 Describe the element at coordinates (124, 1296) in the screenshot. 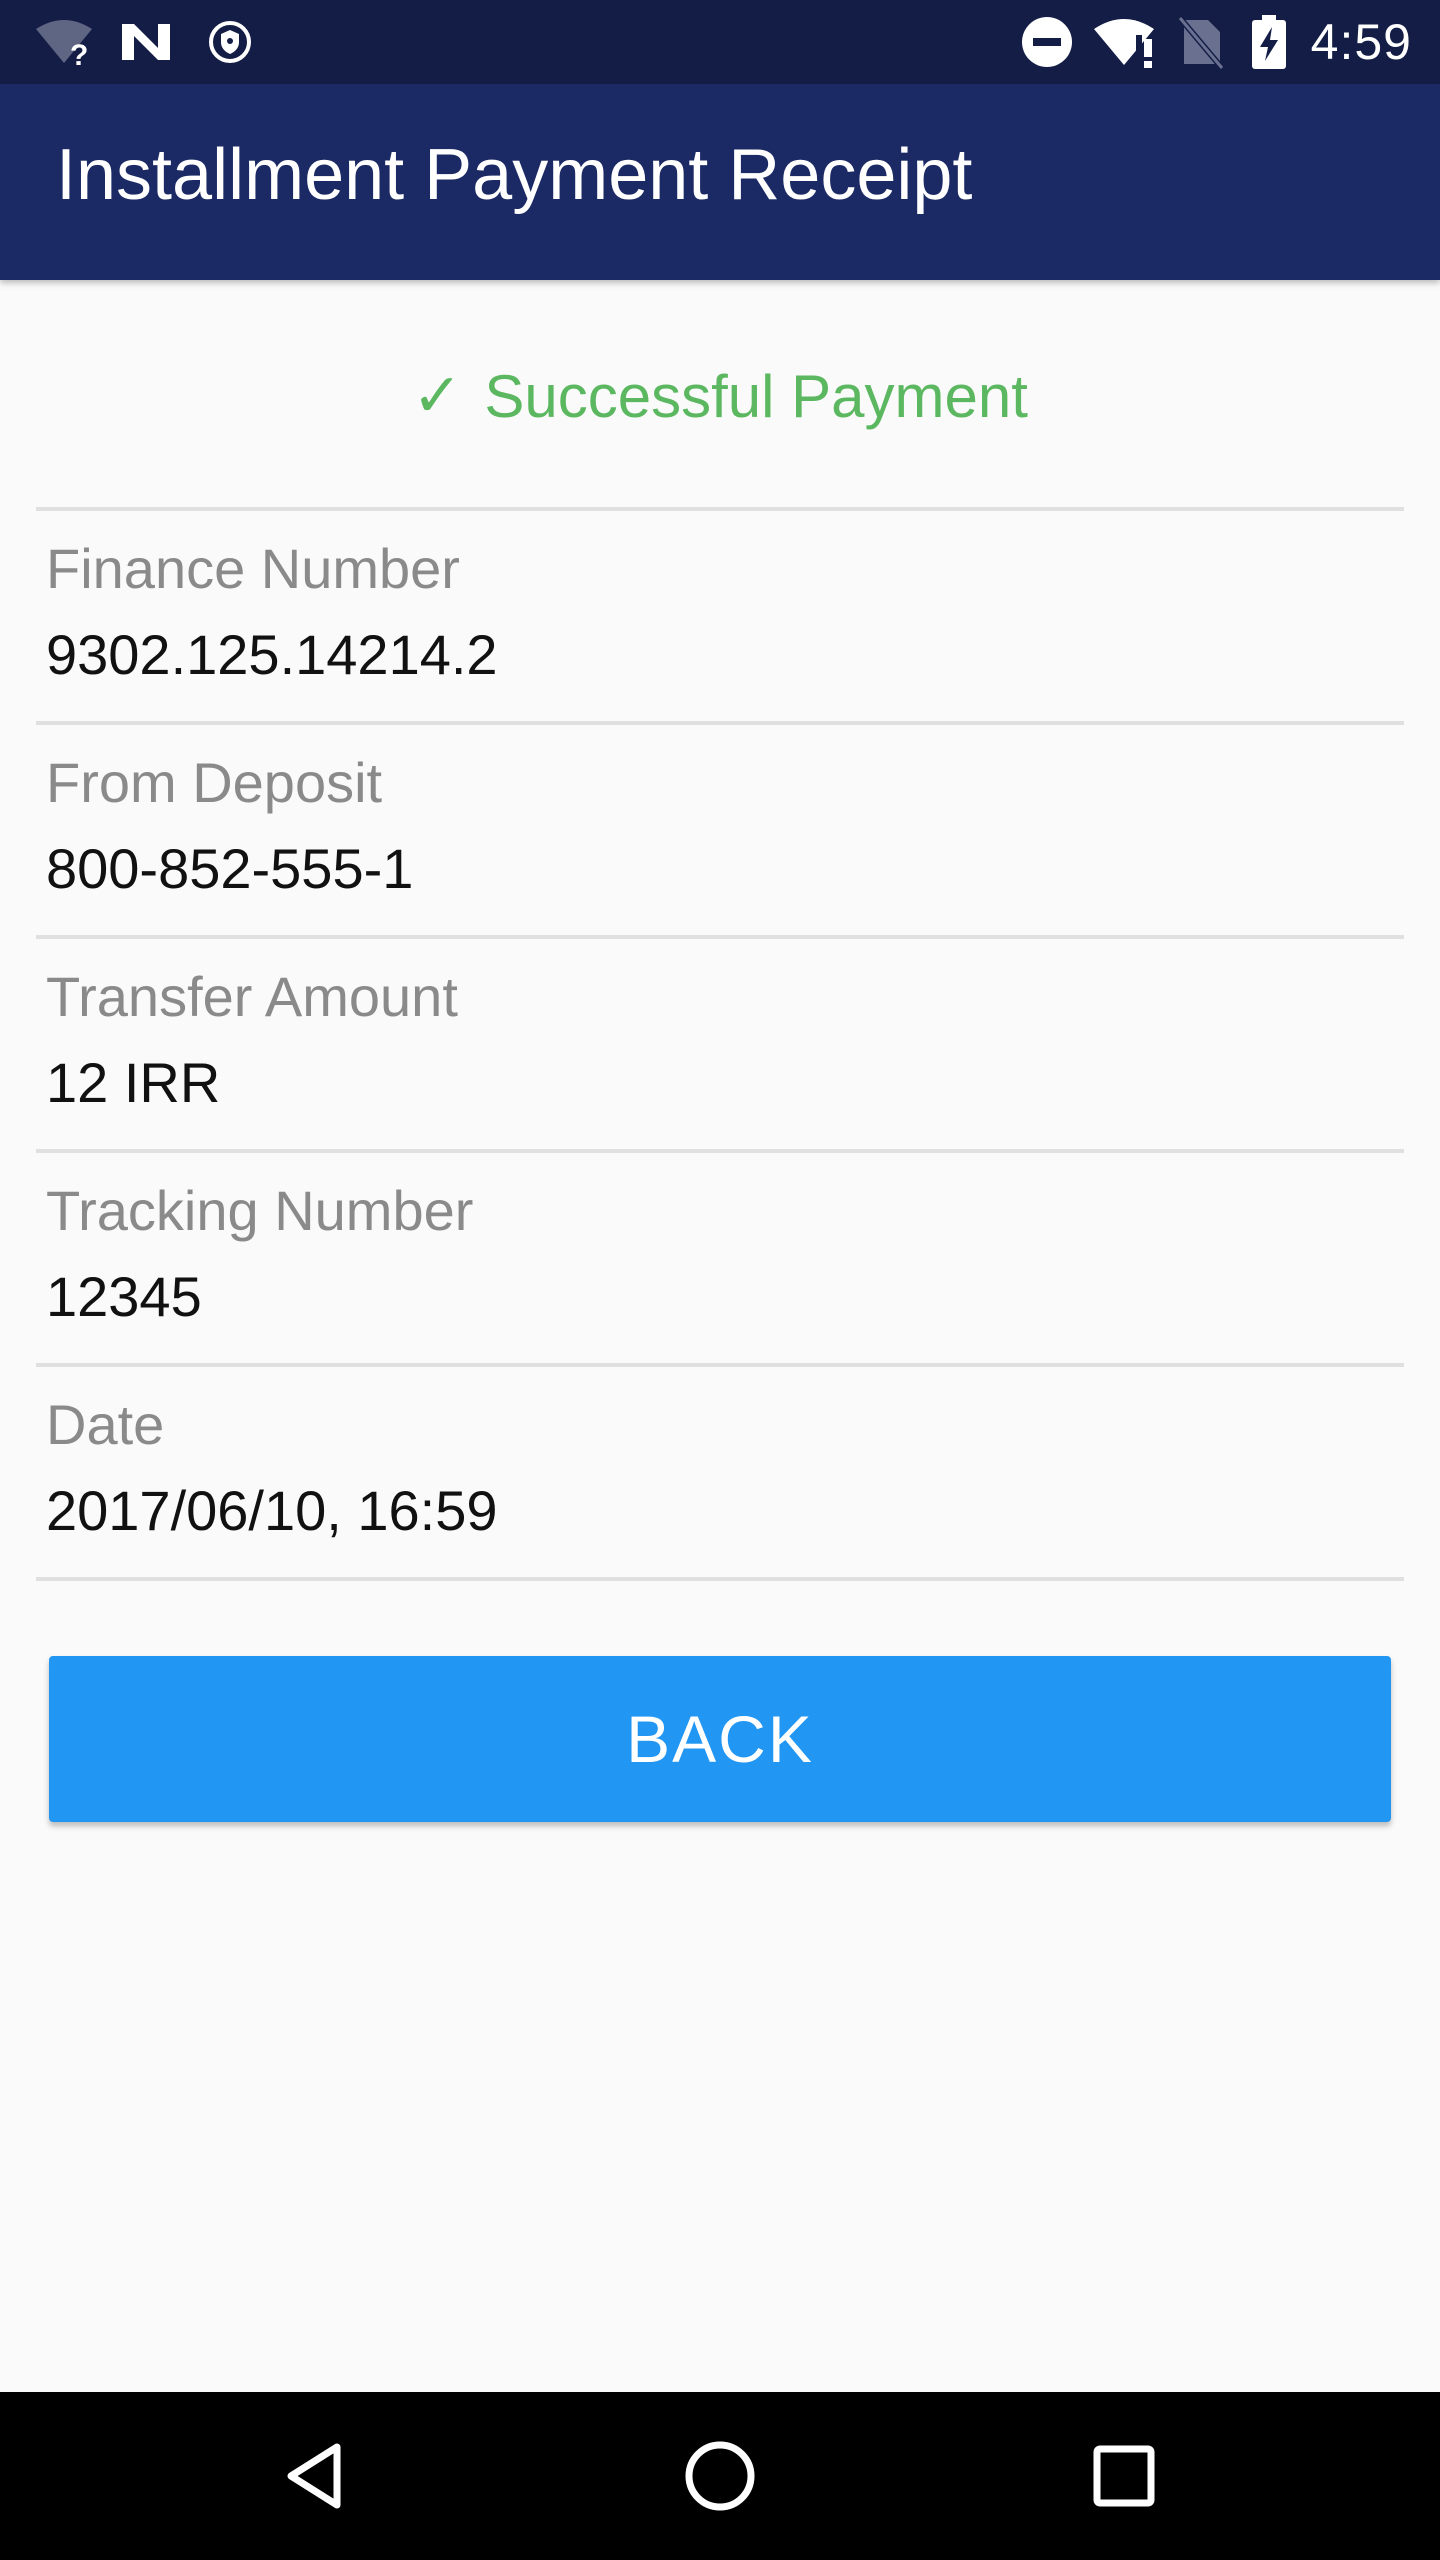

I see `receipt-row-value: 12345` at that location.